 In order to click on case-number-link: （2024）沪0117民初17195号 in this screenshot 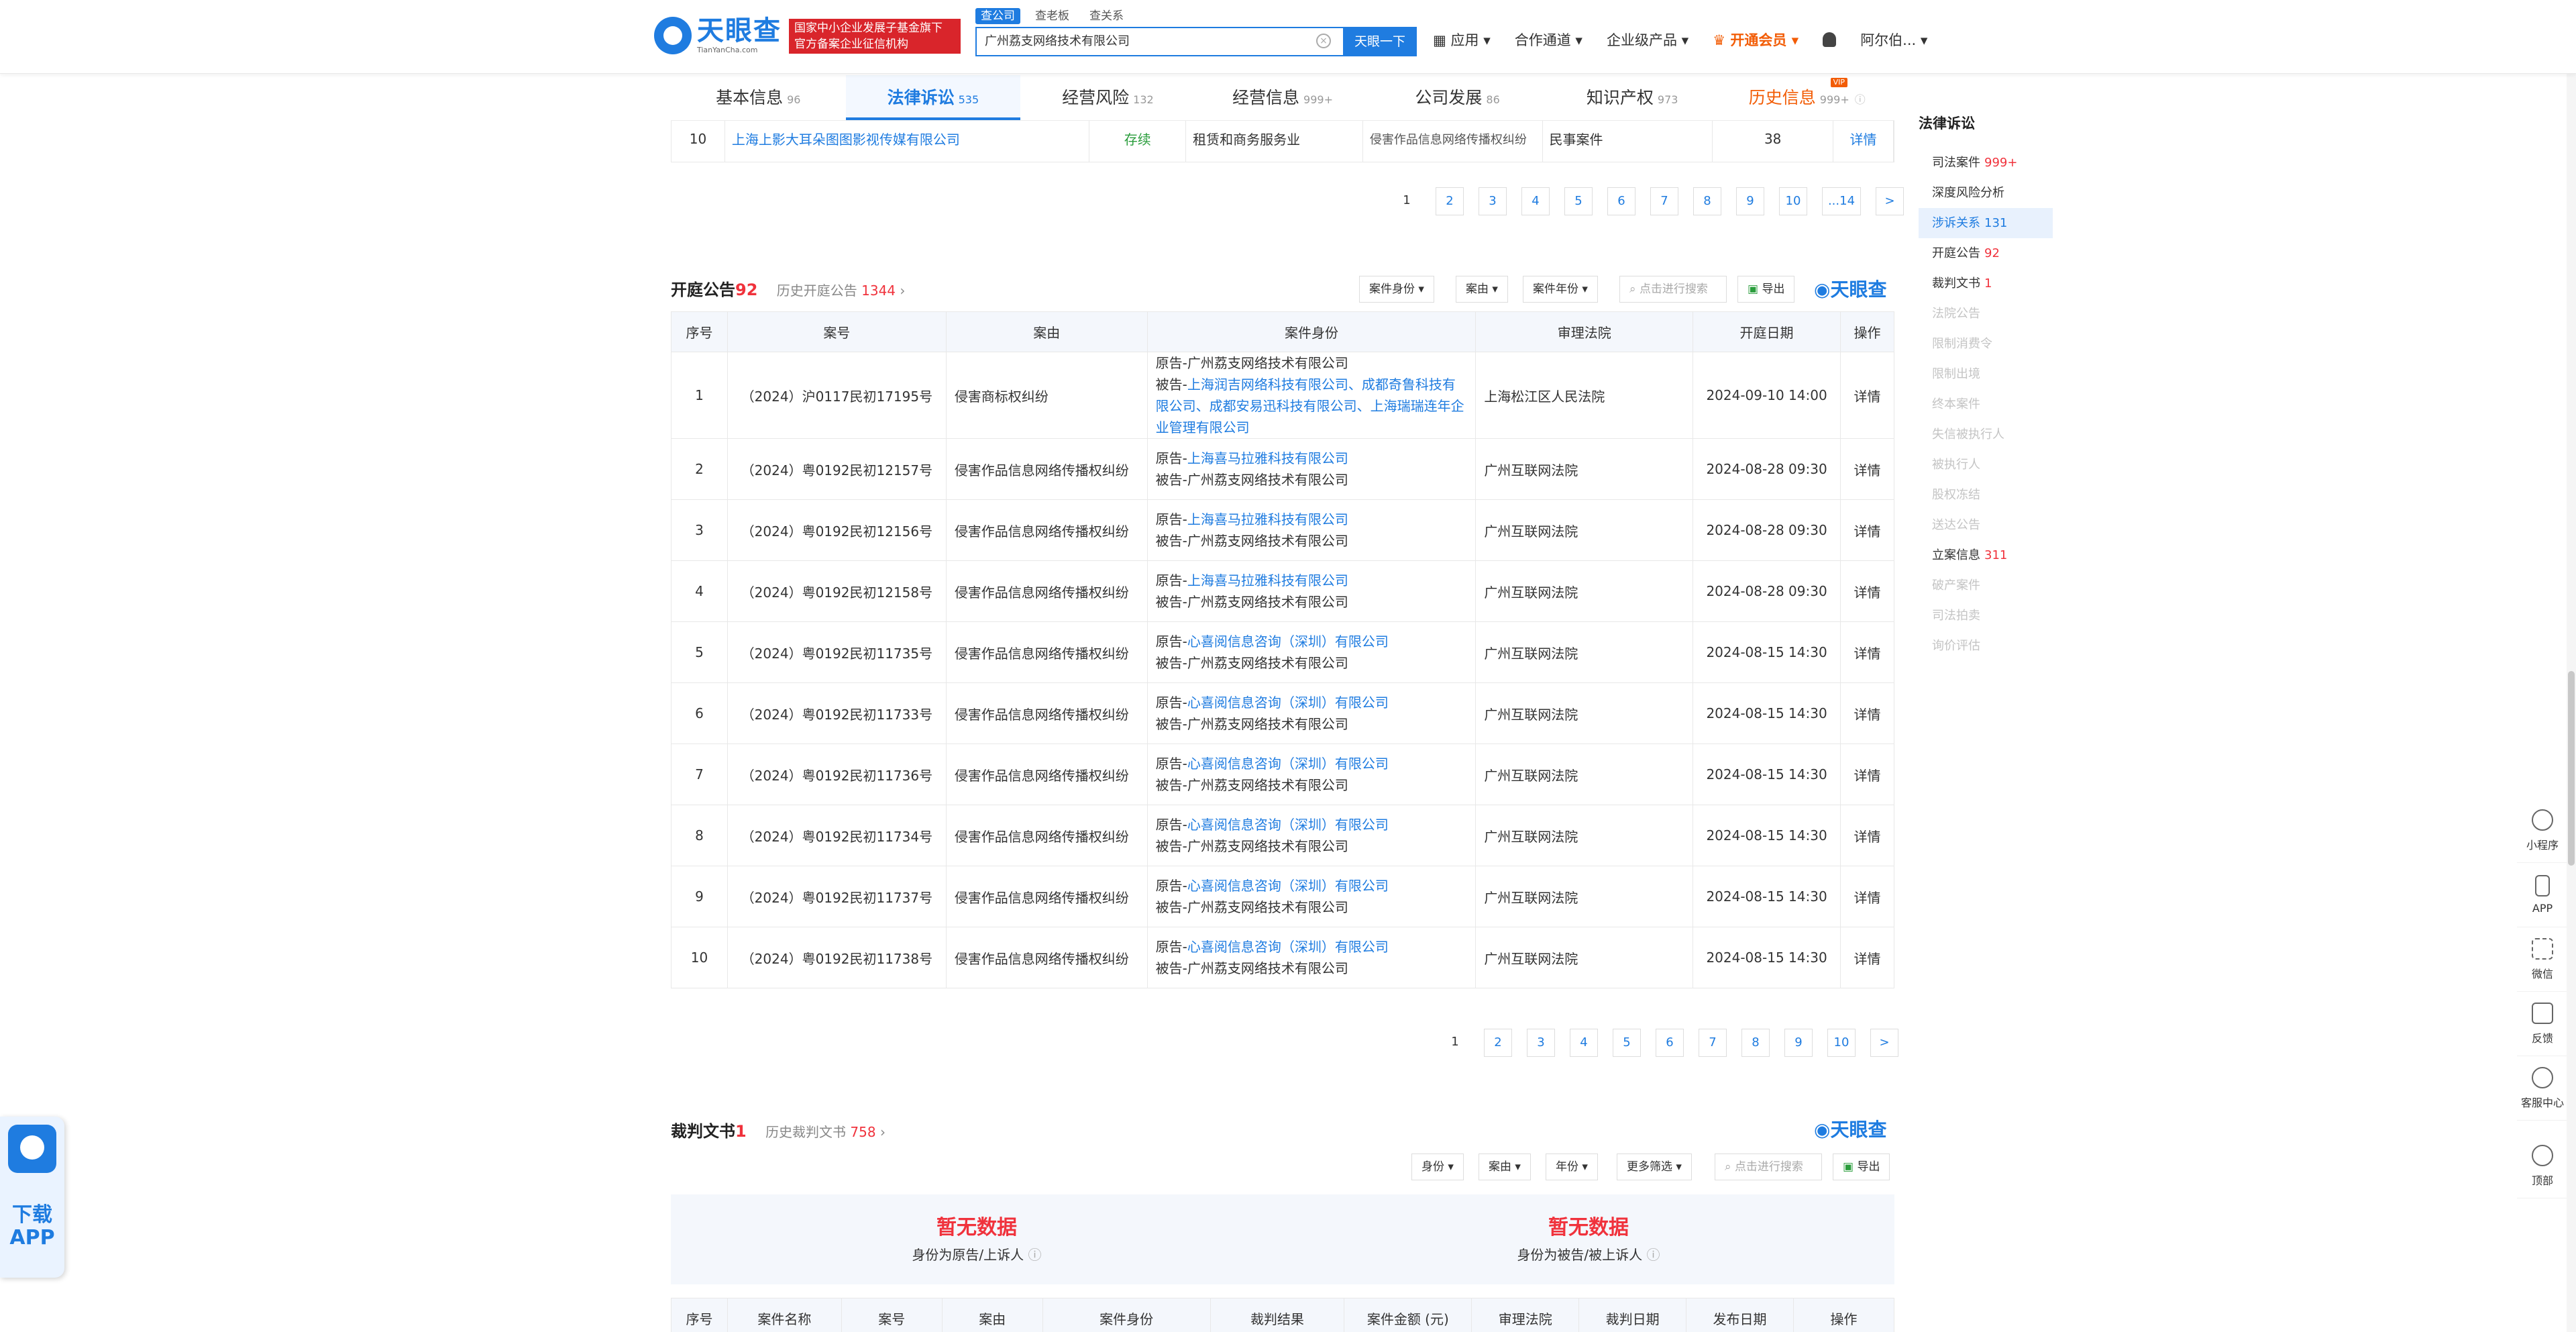, I will do `click(837, 396)`.